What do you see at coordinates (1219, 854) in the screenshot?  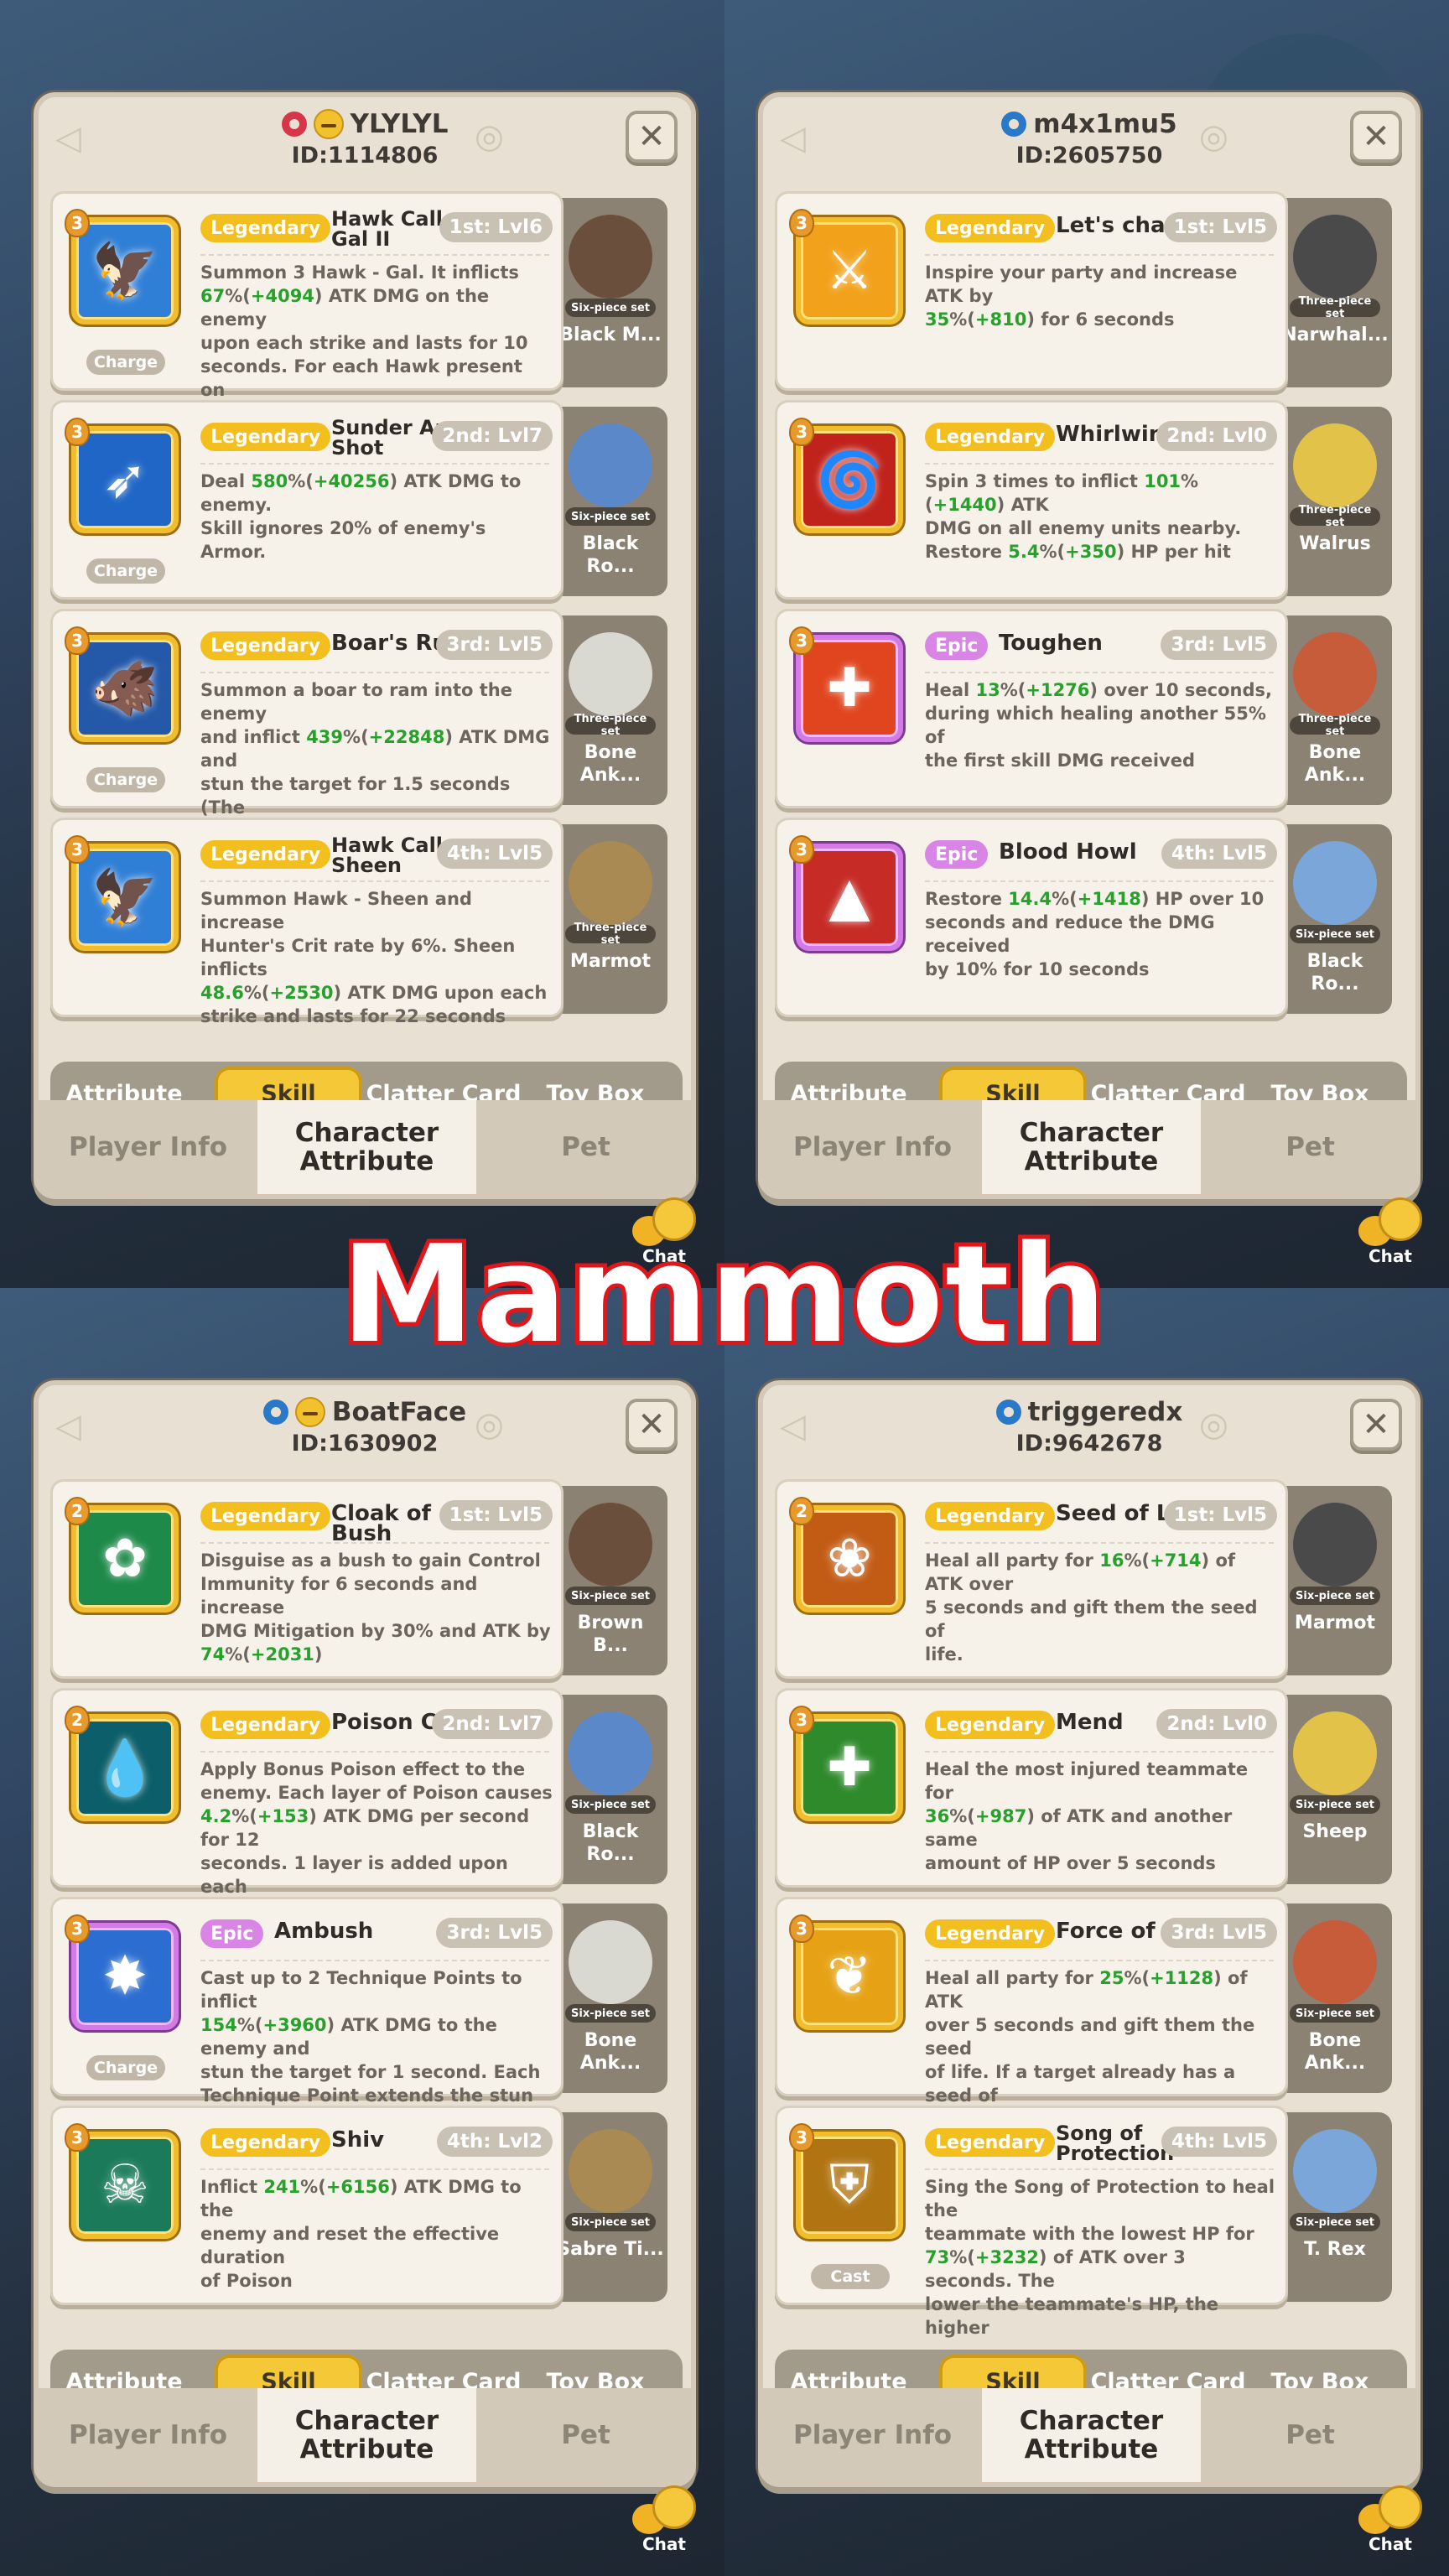 I see `skill-slot-level: 4th: Lvl5` at bounding box center [1219, 854].